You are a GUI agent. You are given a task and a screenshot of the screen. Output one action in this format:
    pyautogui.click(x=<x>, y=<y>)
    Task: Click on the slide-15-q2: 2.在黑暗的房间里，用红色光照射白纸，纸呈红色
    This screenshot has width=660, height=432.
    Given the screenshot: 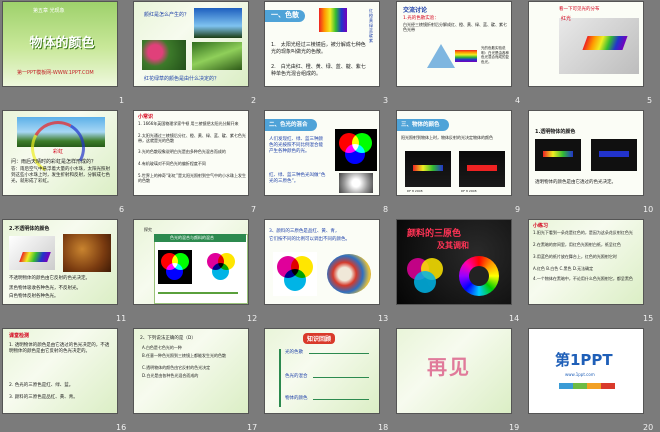 What is the action you would take?
    pyautogui.click(x=577, y=244)
    